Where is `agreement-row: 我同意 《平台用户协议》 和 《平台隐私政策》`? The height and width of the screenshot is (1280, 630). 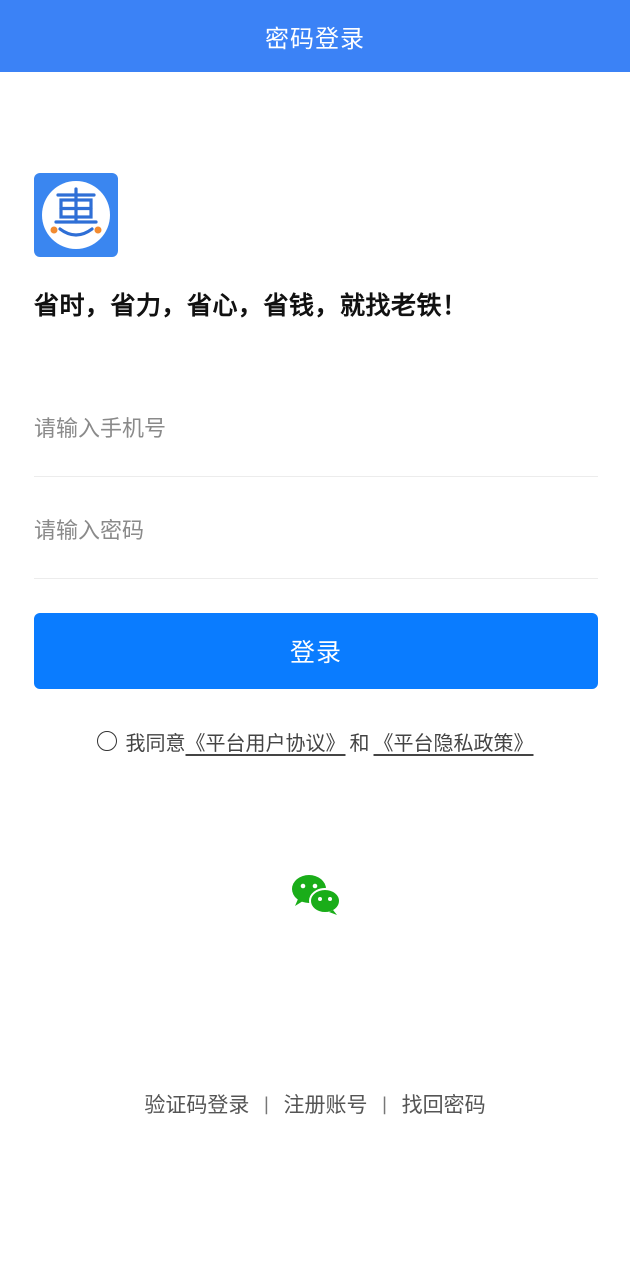 agreement-row: 我同意 《平台用户协议》 和 《平台隐私政策》 is located at coordinates (315, 741).